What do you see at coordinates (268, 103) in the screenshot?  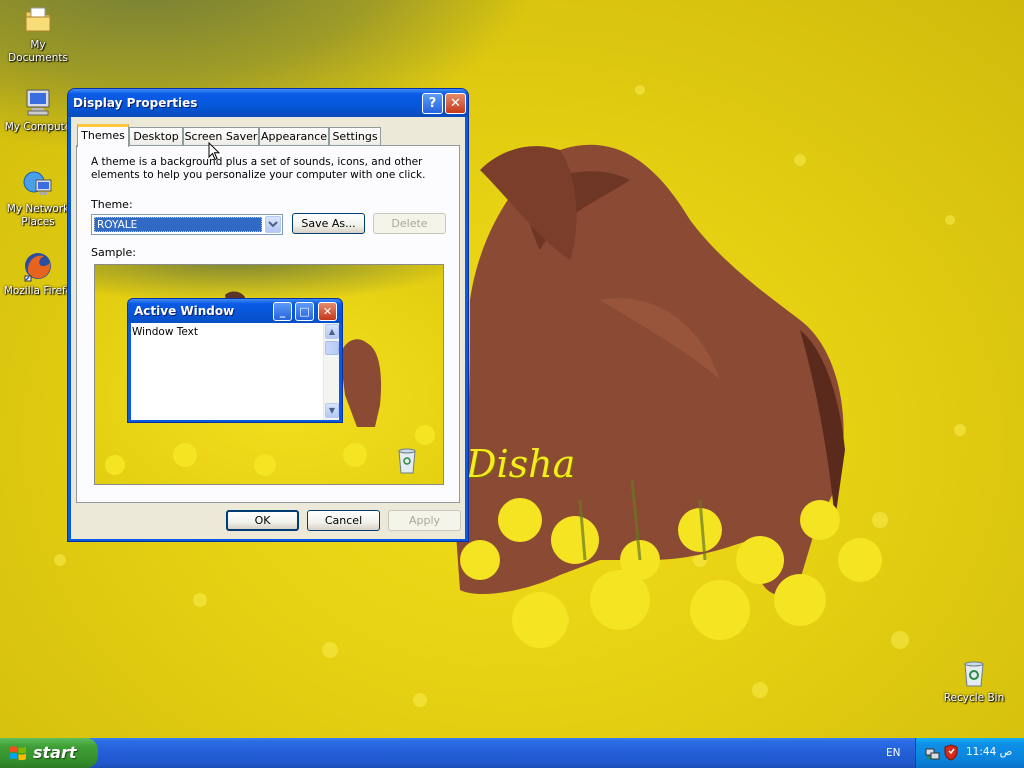 I see `window-titlebar: Display Properties ? ✕` at bounding box center [268, 103].